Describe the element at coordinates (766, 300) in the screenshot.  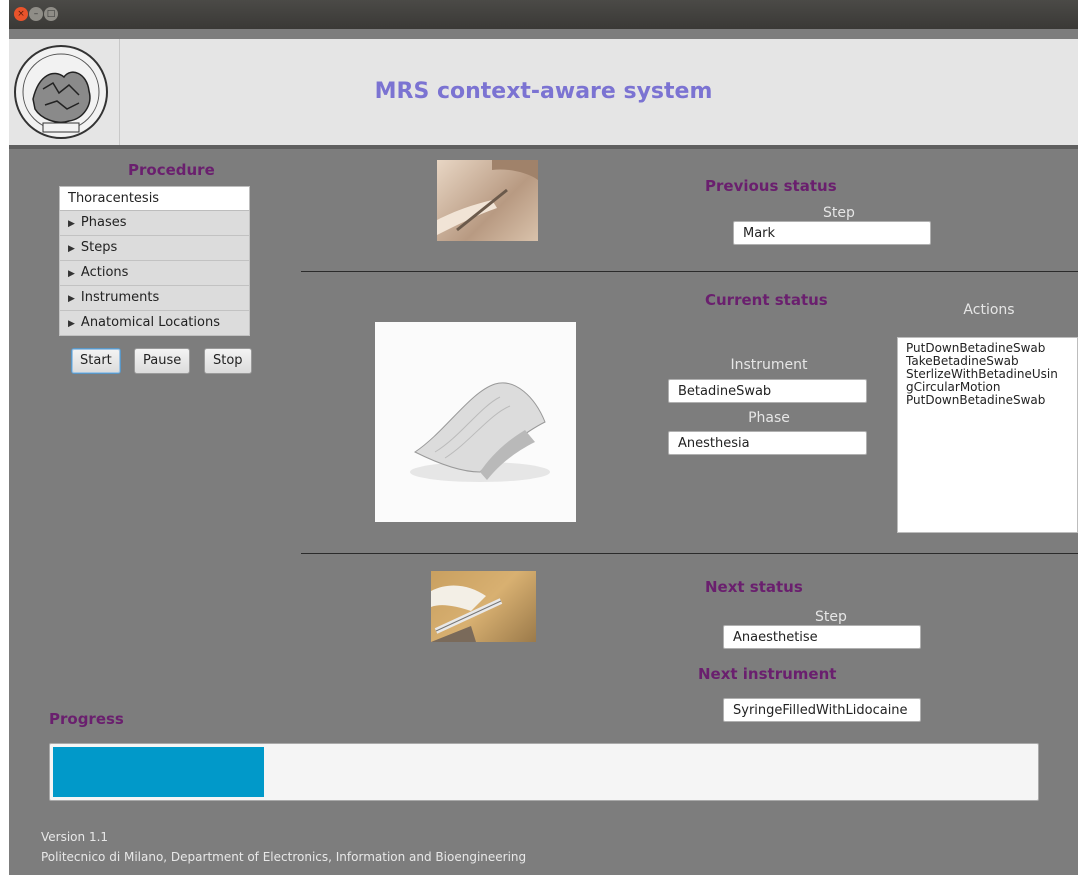
I see `current-status-heading: Current status` at that location.